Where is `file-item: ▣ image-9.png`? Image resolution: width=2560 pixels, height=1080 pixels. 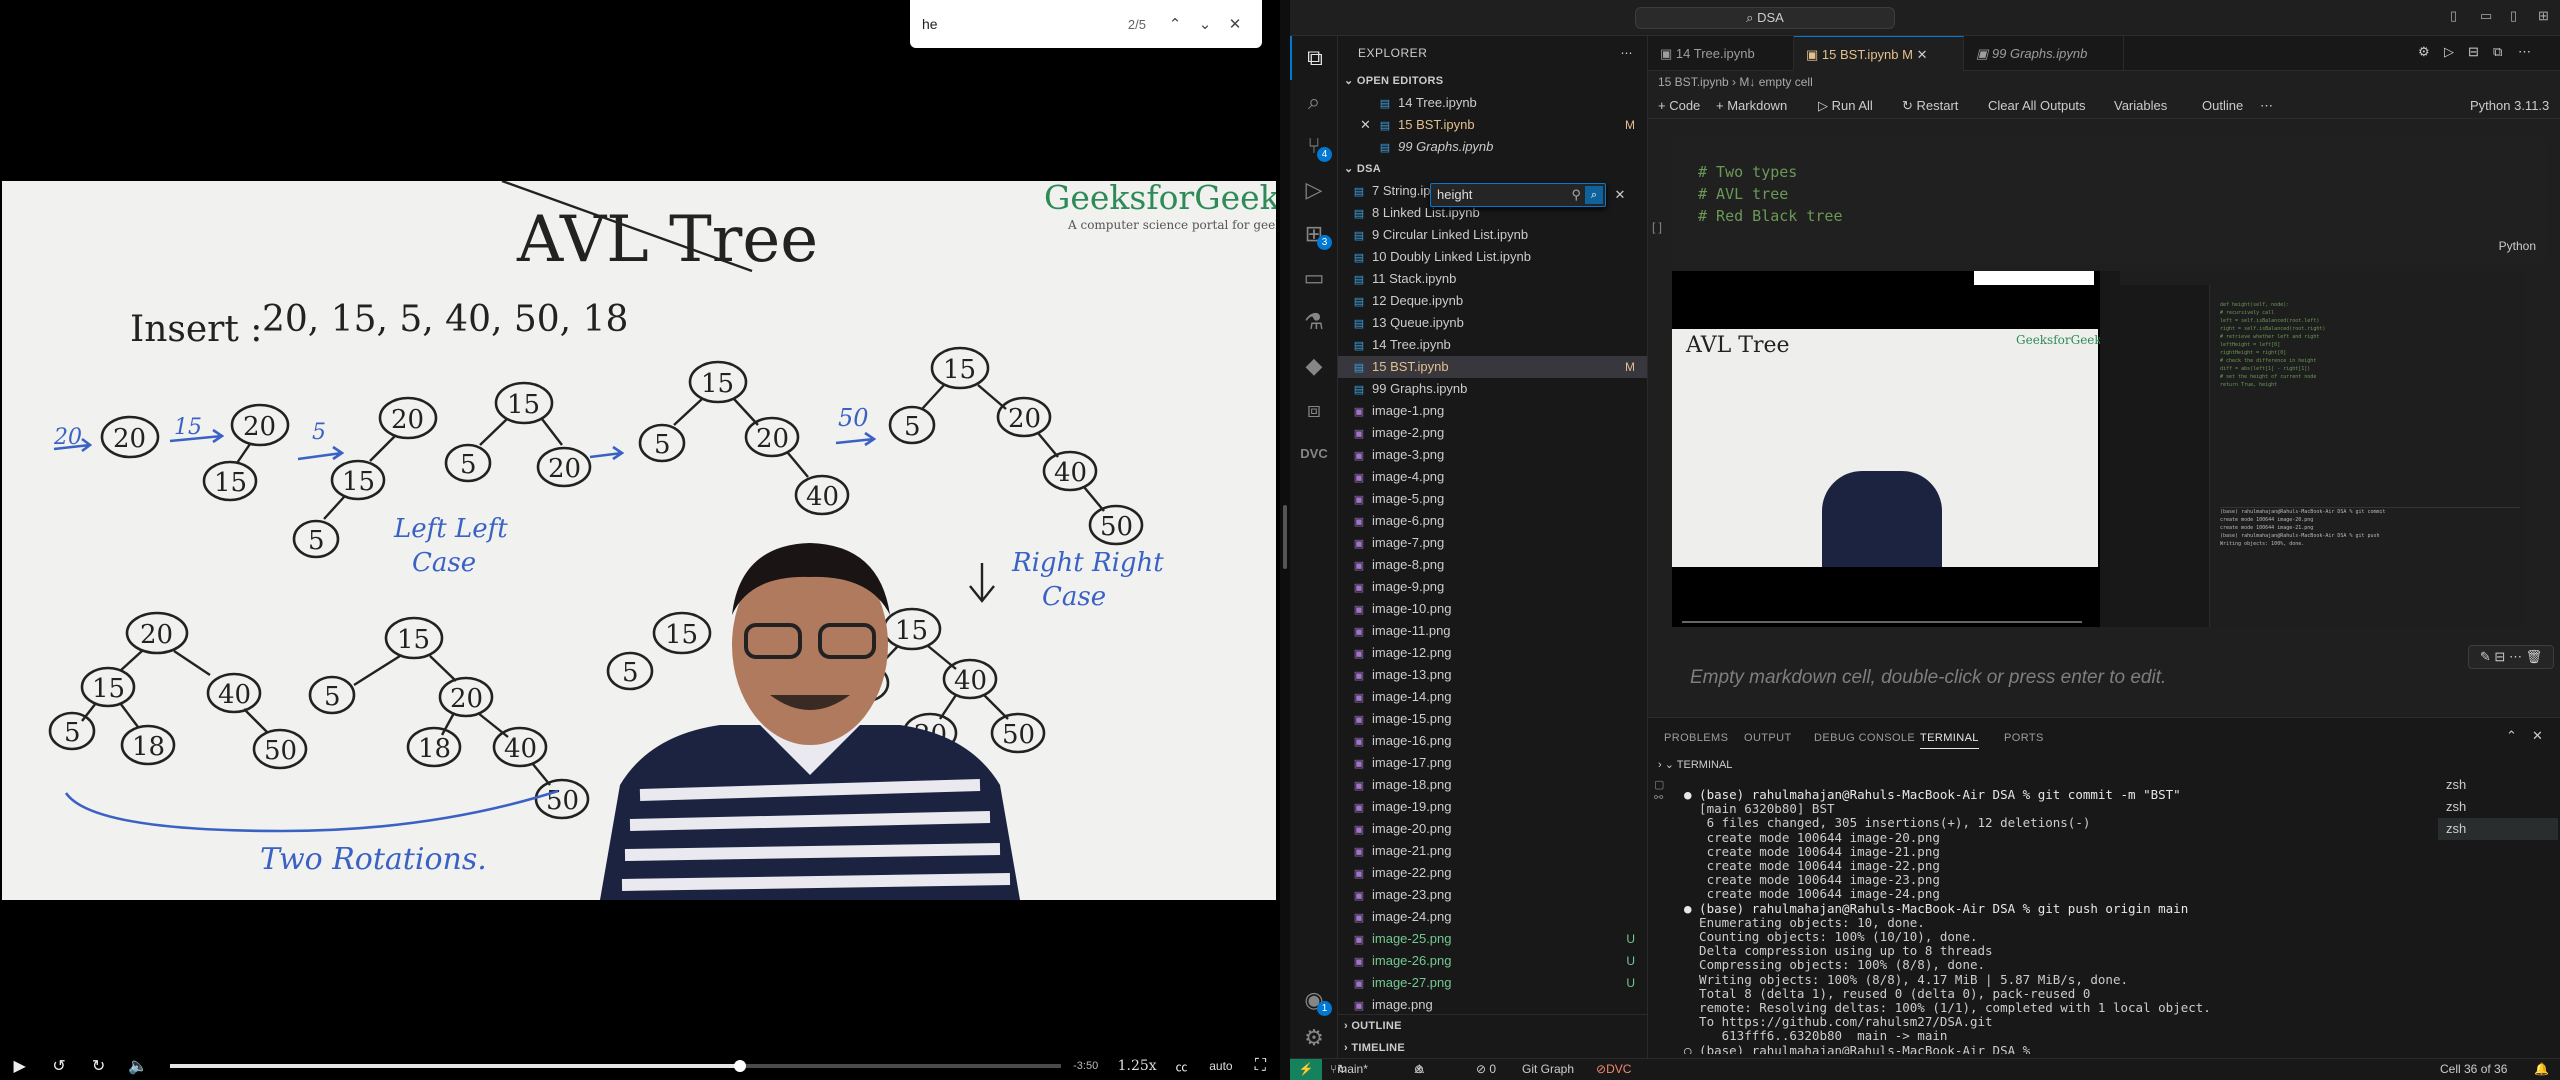
file-item: ▣ image-9.png is located at coordinates (1492, 587).